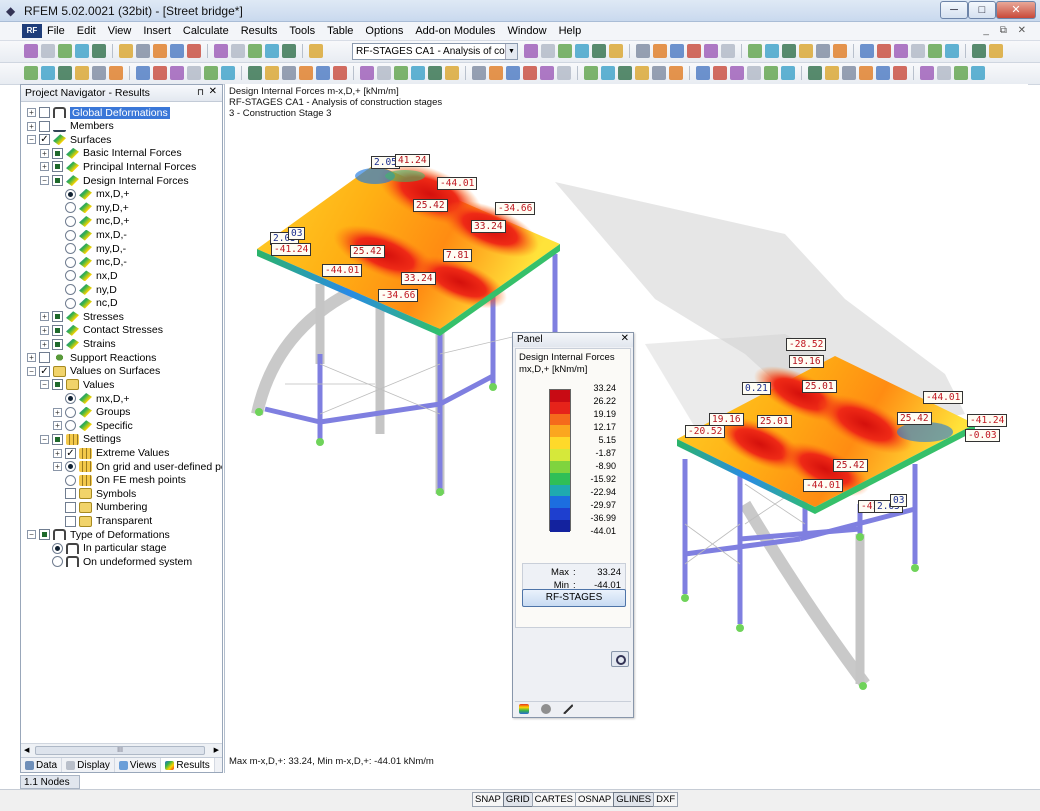  What do you see at coordinates (69, 139) in the screenshot?
I see `tree-item-surfaces: − ✓ Surfaces` at bounding box center [69, 139].